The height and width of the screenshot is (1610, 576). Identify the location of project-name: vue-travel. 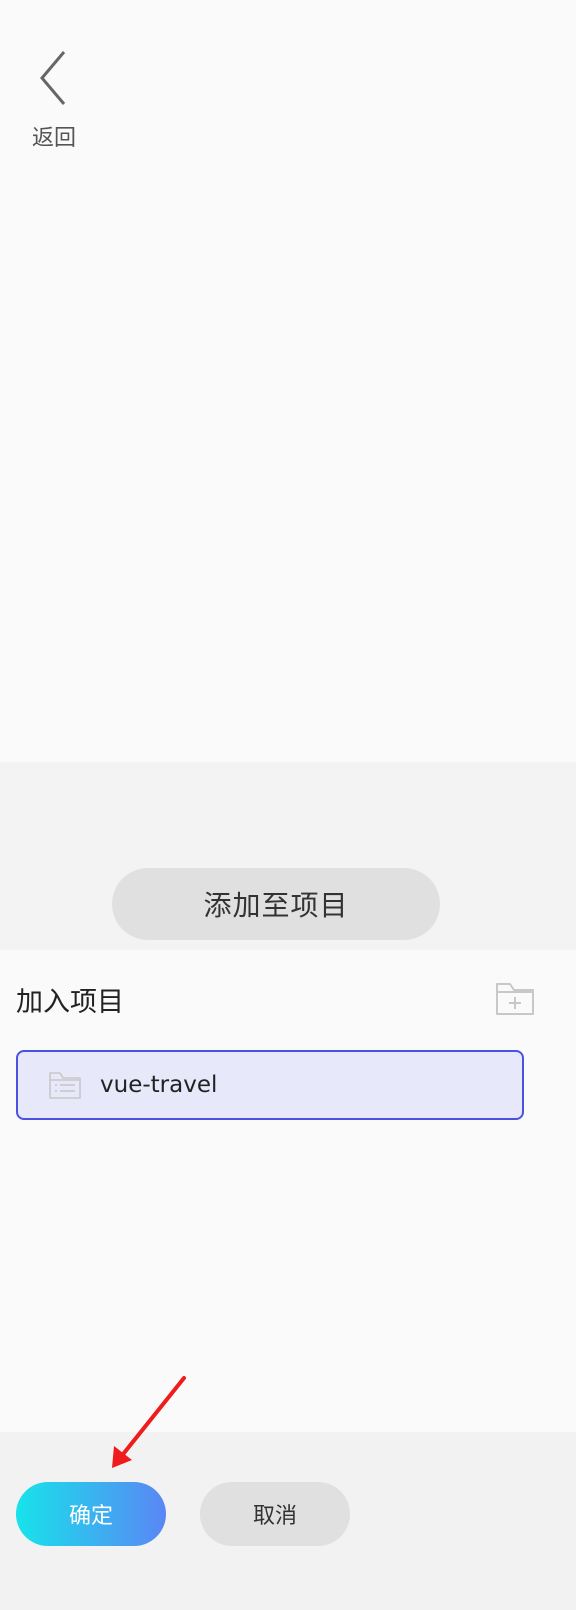
(159, 1085).